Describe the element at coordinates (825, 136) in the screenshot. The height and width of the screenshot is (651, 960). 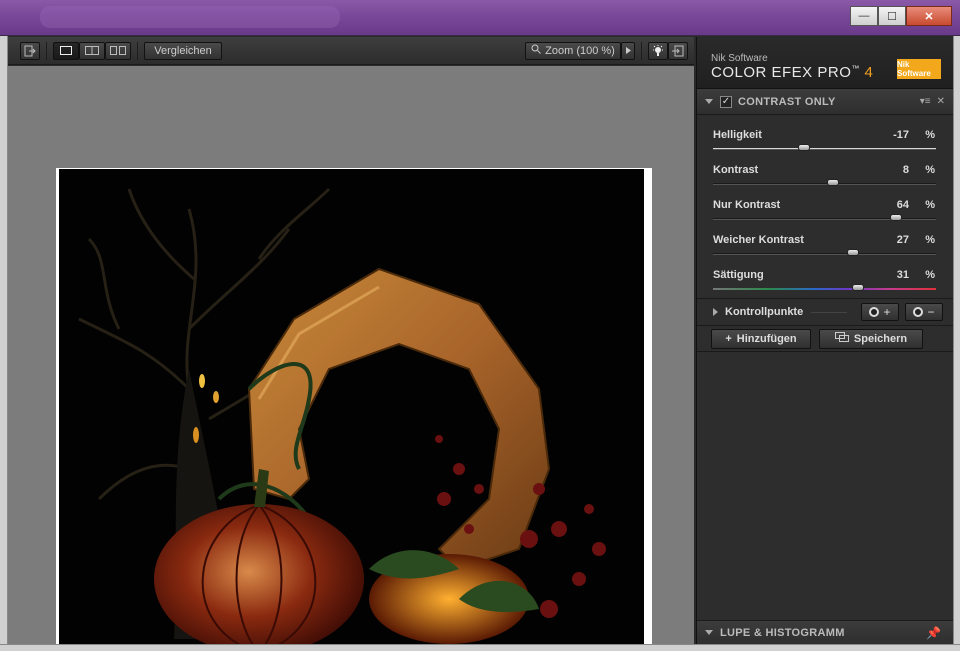
I see `slider-row: Helligkeit -17%` at that location.